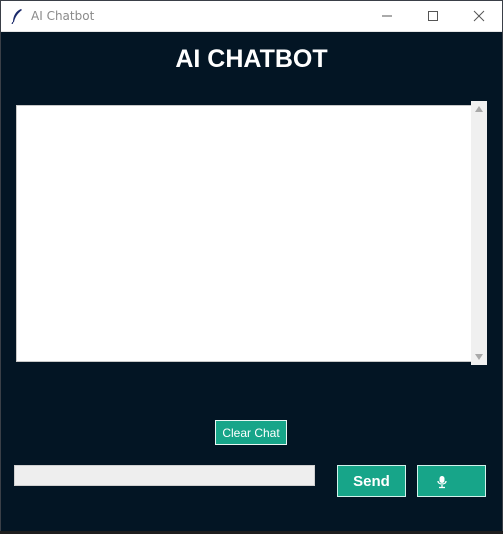 The height and width of the screenshot is (534, 503). I want to click on minimize-button, so click(387, 16).